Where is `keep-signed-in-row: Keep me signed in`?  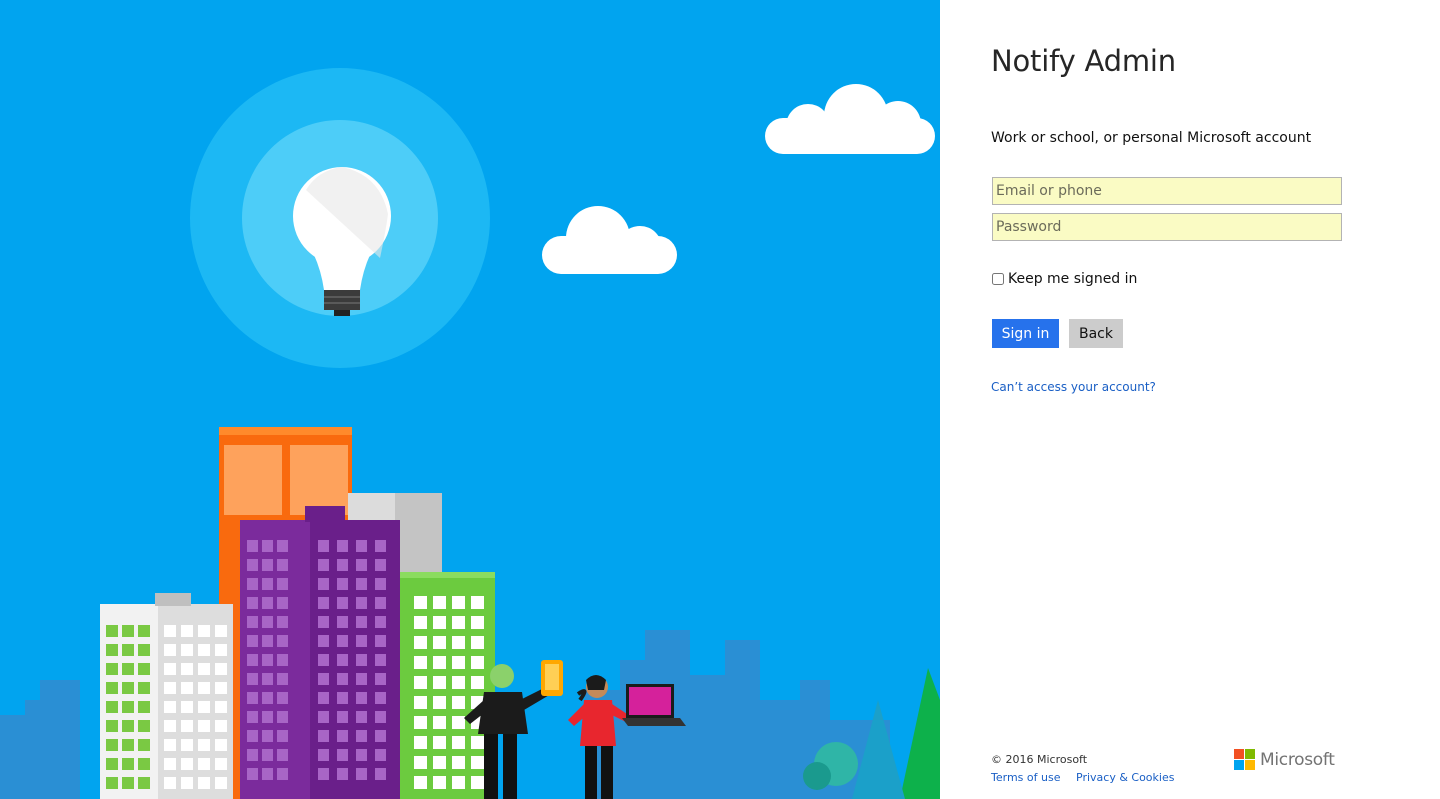 keep-signed-in-row: Keep me signed in is located at coordinates (1064, 279).